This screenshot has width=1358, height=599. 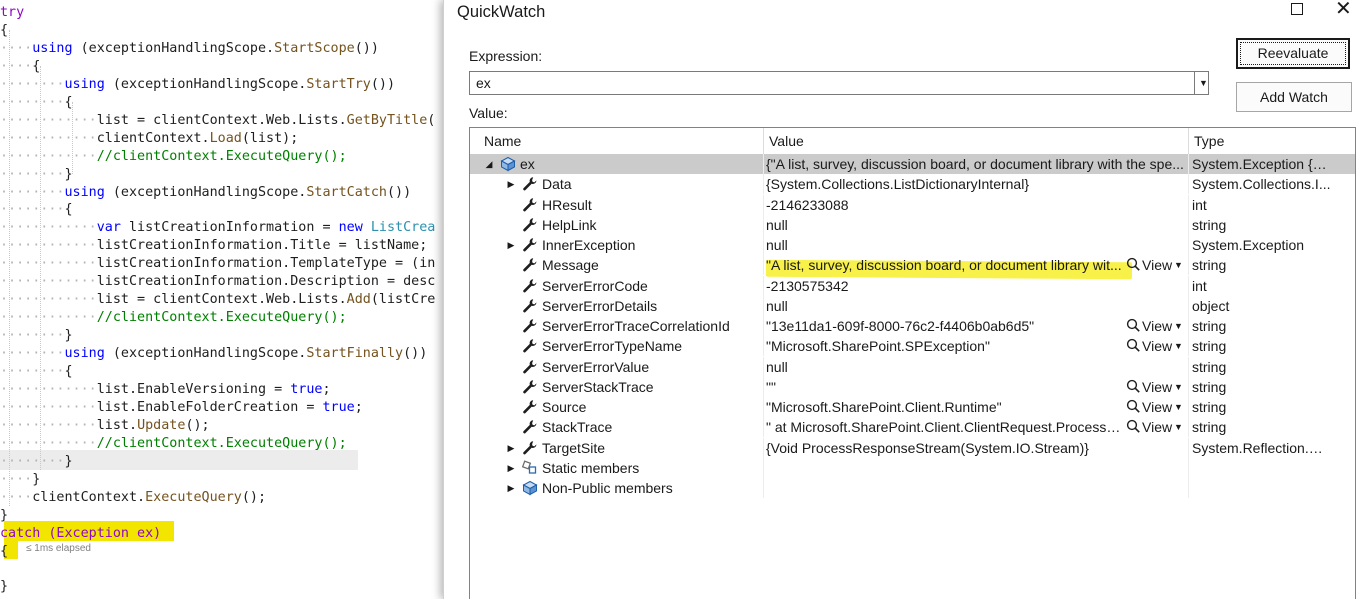 I want to click on grid-header: Name Value Type, so click(x=912, y=141).